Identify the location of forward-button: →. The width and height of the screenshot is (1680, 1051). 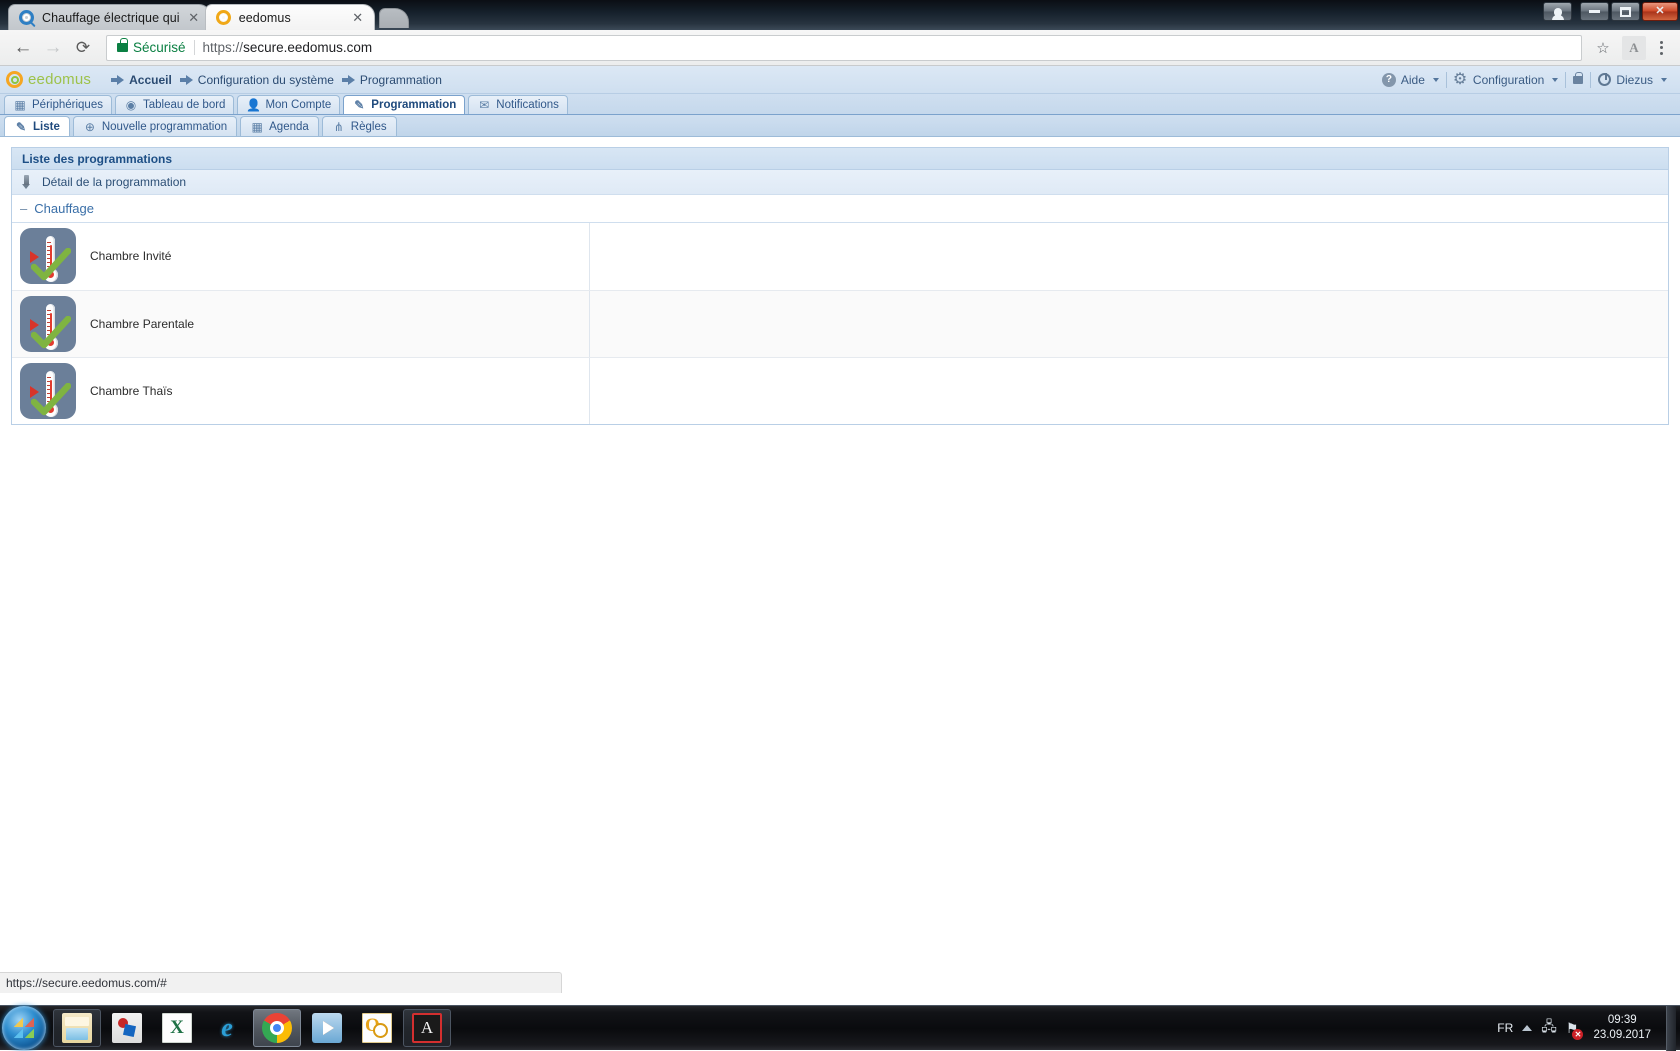
(53, 48).